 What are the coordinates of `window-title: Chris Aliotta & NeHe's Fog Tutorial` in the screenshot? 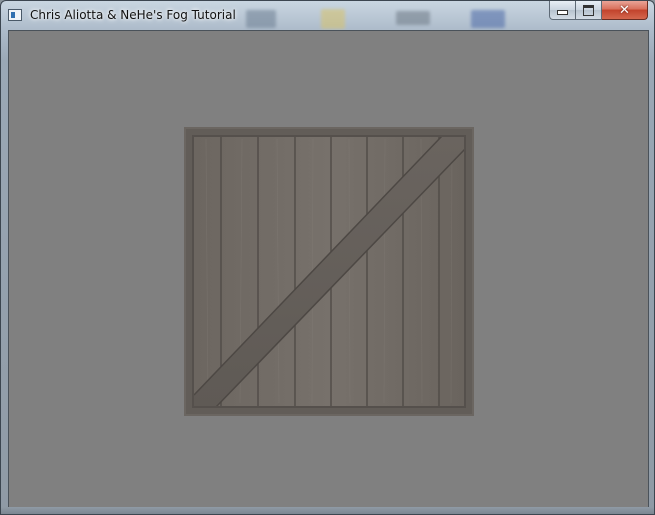 It's located at (133, 15).